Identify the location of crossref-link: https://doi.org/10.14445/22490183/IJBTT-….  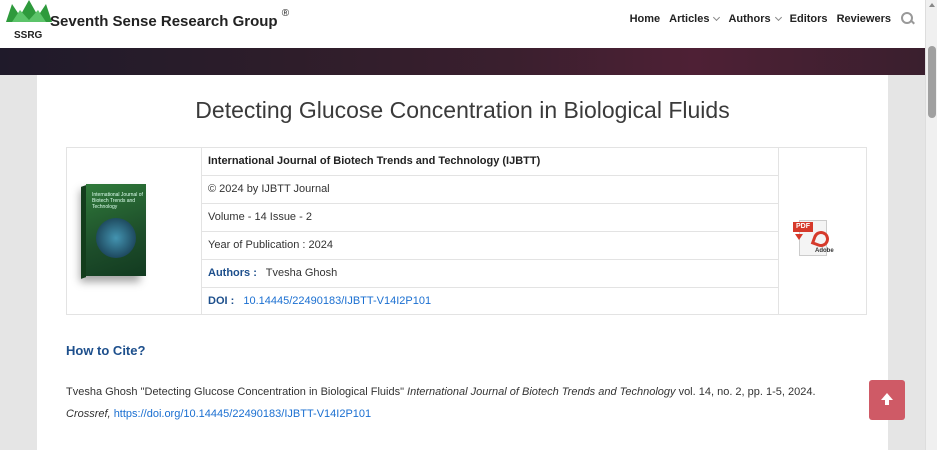
(242, 414).